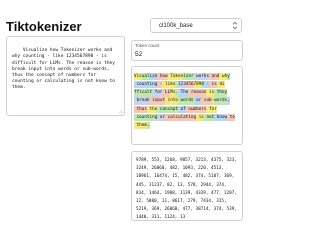 Image resolution: width=320 pixels, height=250 pixels. I want to click on chevron-up-down-icon, so click(235, 25).